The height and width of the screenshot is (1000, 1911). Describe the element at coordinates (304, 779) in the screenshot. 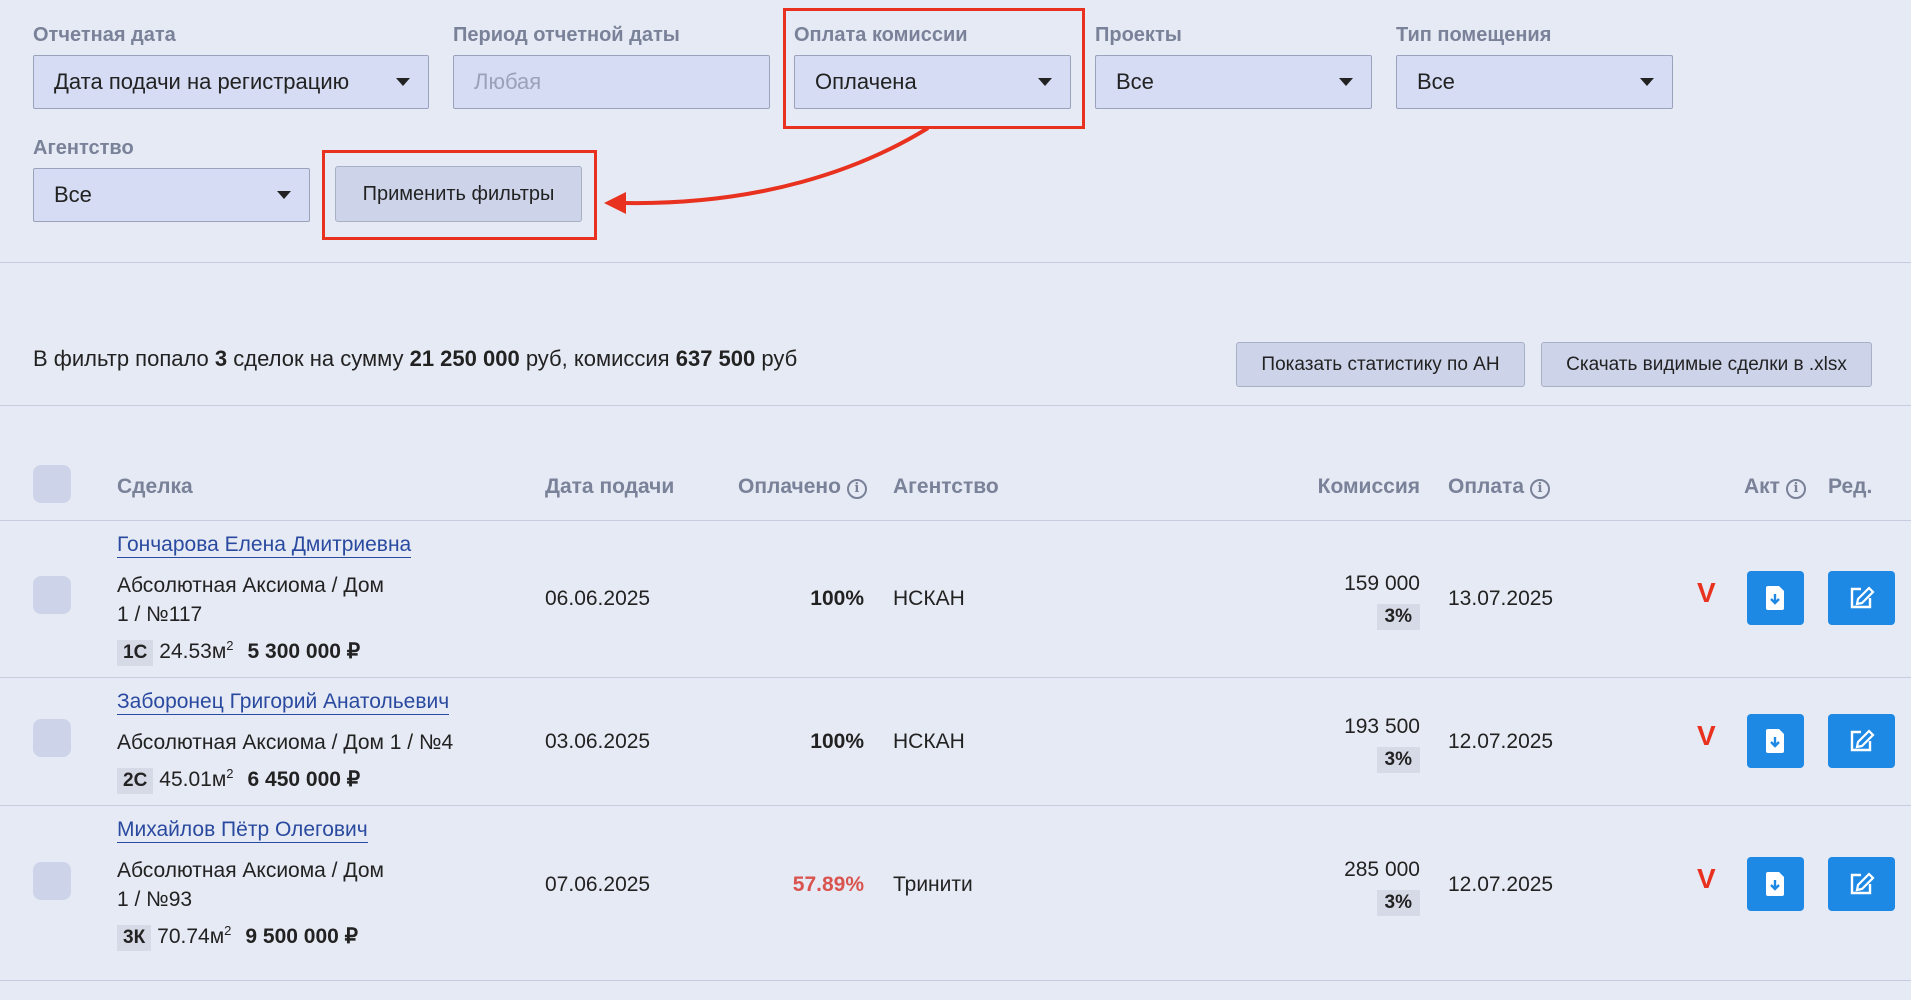

I see `unit-price: 6 450 000 ₽` at that location.